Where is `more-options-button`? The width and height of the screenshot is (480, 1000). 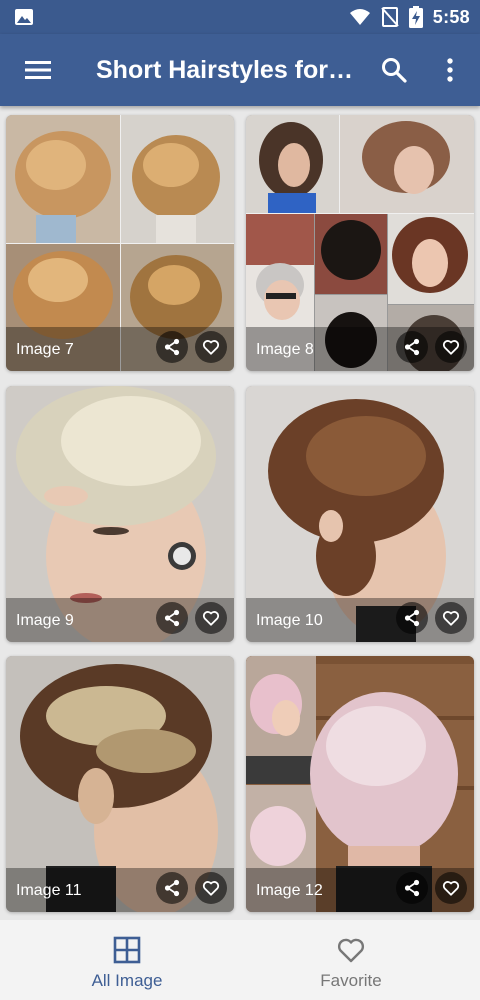 more-options-button is located at coordinates (450, 70).